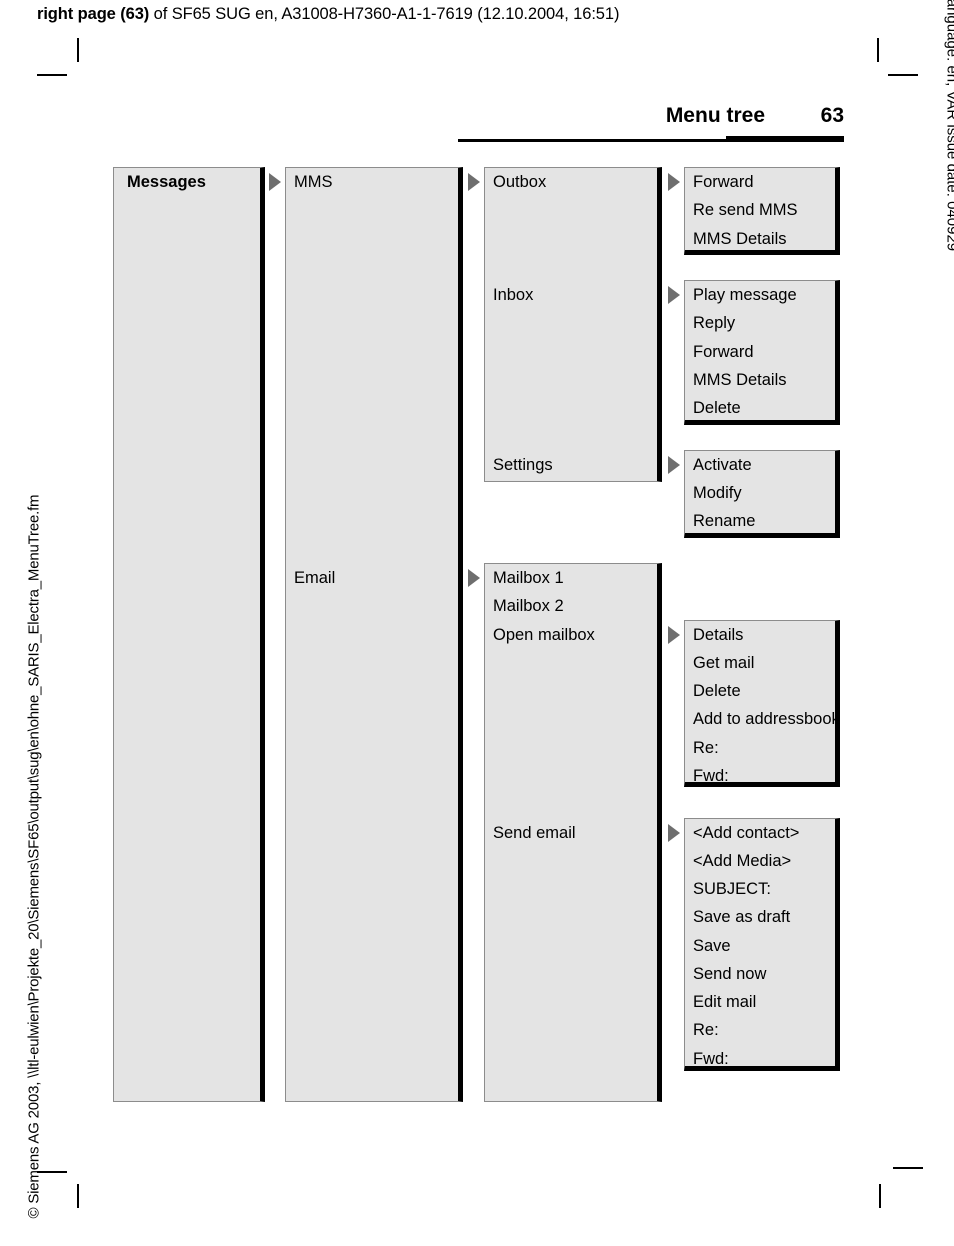  What do you see at coordinates (706, 1030) in the screenshot?
I see `menu-item-re-send-email: Re:` at bounding box center [706, 1030].